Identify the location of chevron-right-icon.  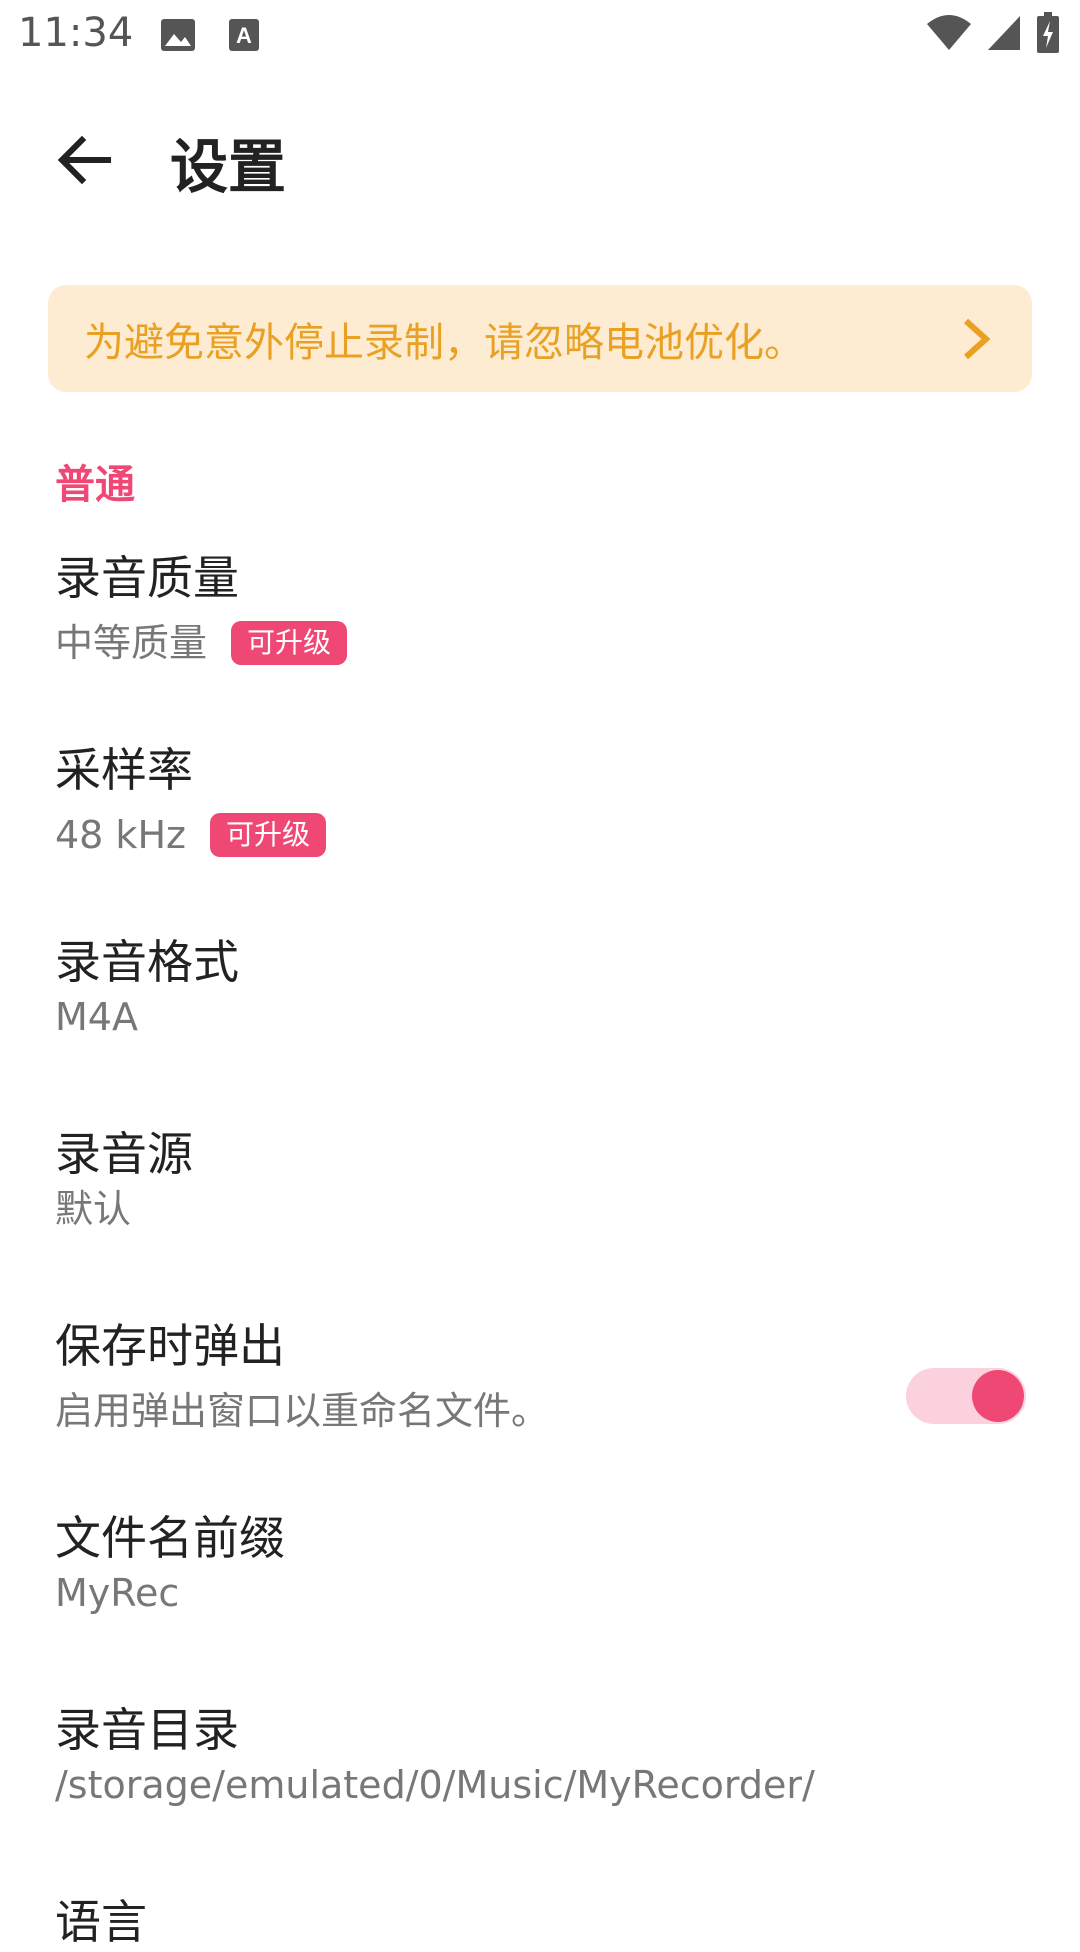
(976, 339).